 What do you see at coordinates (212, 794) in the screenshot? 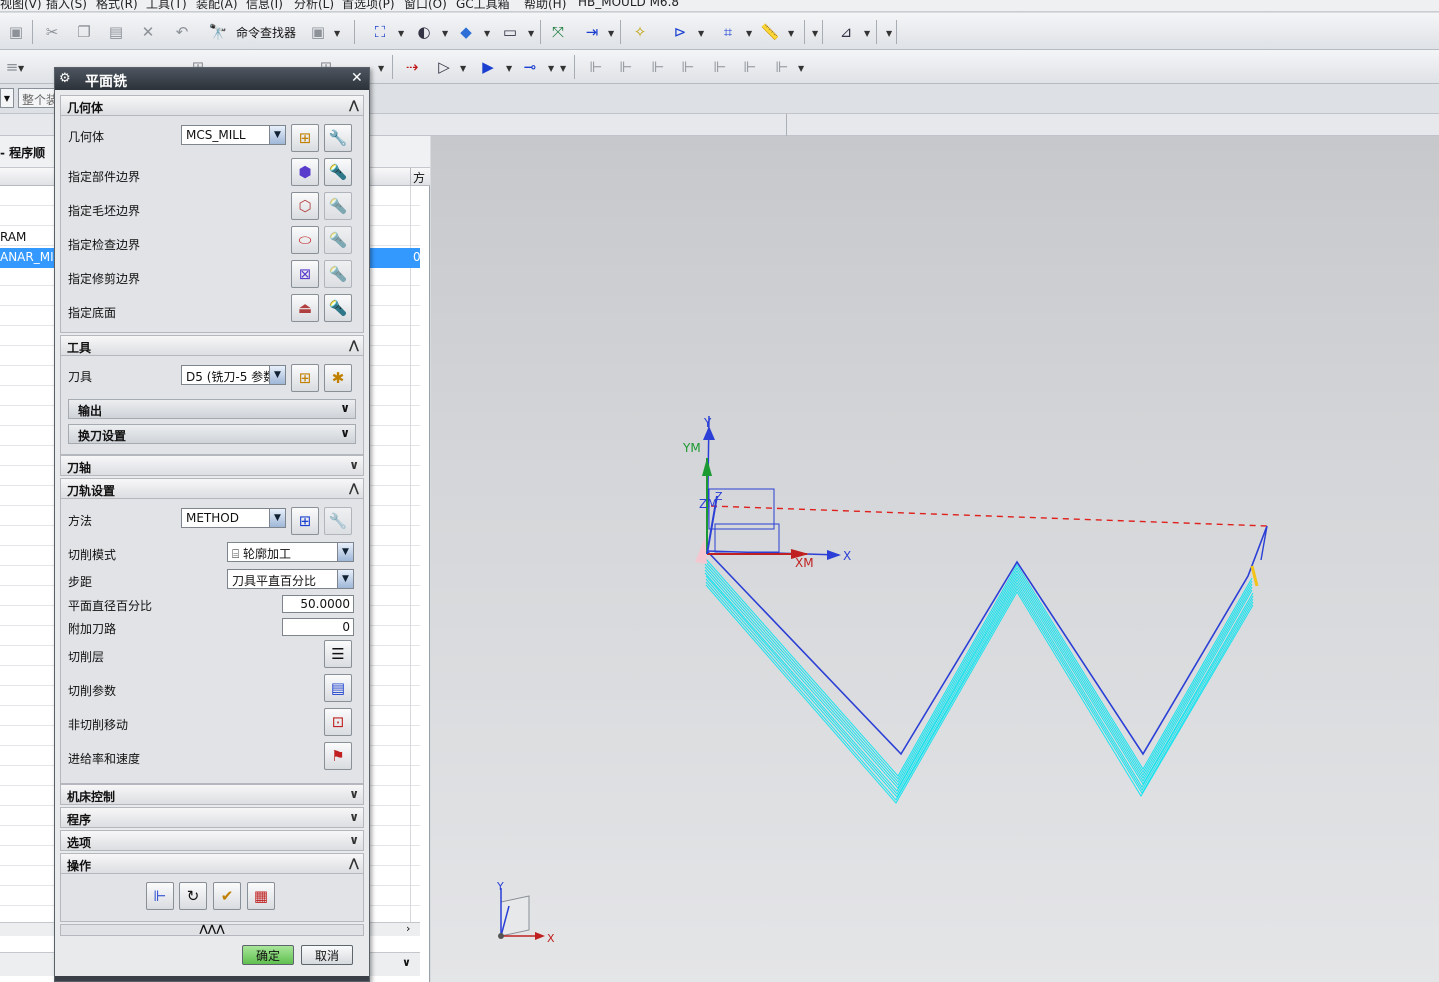
I see `section-machine-control: 机床控制 ∨` at bounding box center [212, 794].